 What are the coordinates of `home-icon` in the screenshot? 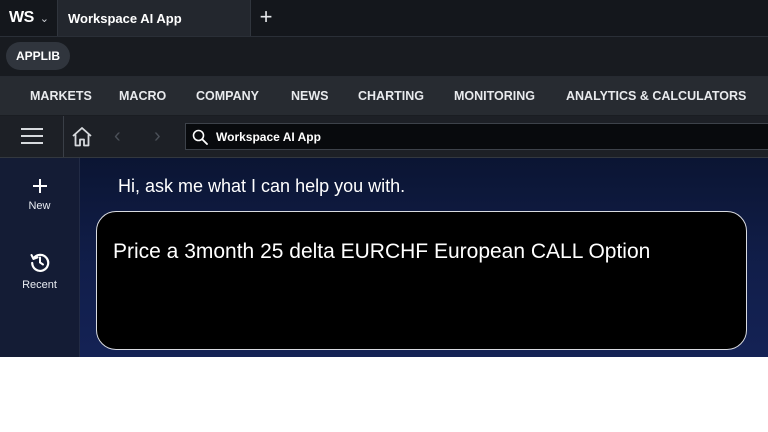 It's located at (82, 137).